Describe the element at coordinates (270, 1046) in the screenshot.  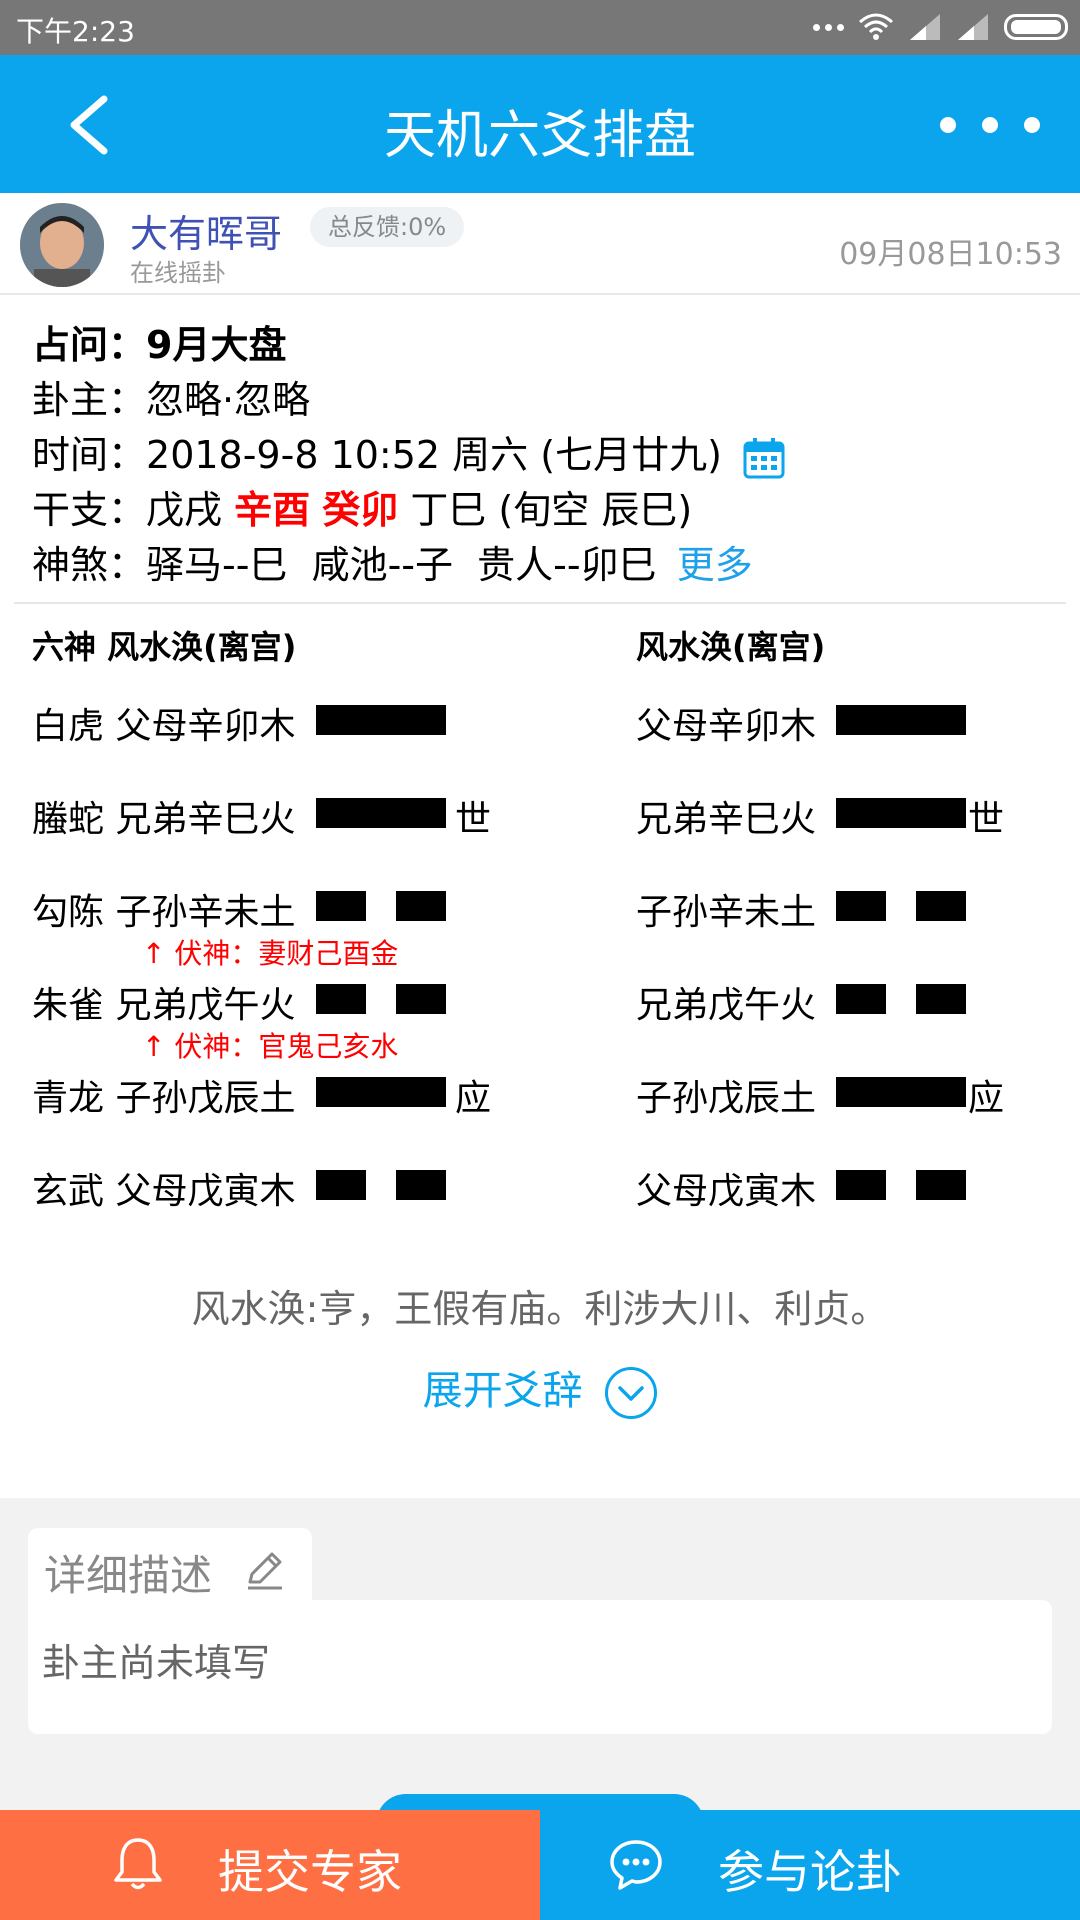
I see `fushen-note-2: ↑ 伏神：官鬼己亥水` at that location.